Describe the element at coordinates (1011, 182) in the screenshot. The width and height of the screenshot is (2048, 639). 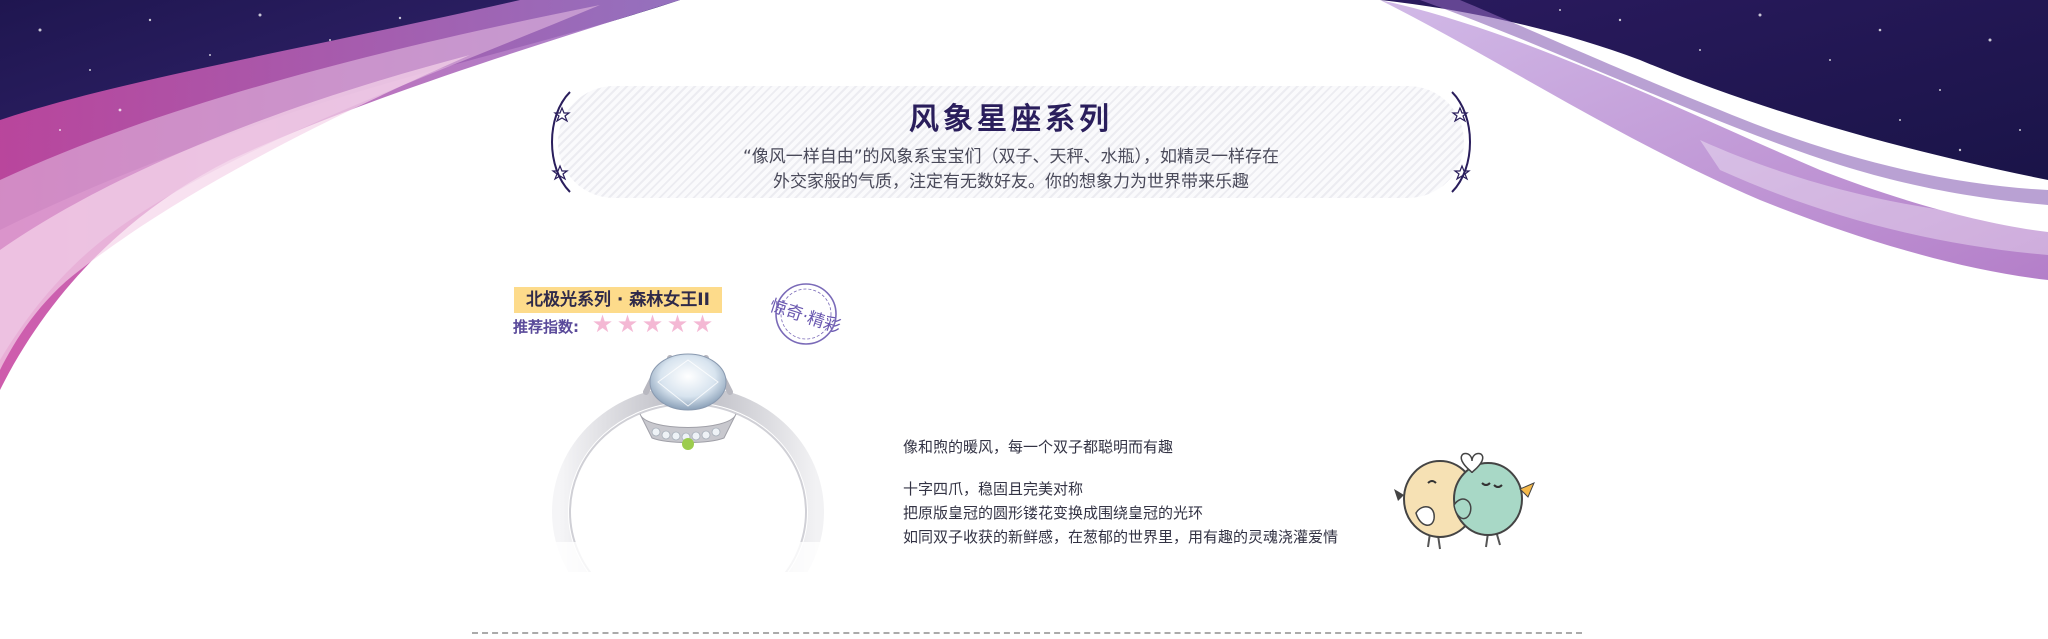
I see `series-description-line2: 外交家般的气质，注定有无数好友。你的想象力为世界带来乐趣` at that location.